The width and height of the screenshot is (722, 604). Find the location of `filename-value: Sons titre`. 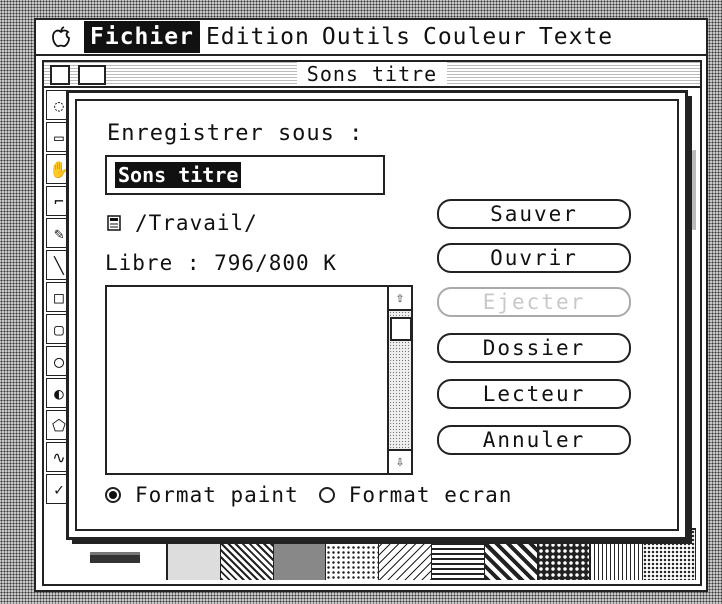

filename-value: Sons titre is located at coordinates (178, 175).